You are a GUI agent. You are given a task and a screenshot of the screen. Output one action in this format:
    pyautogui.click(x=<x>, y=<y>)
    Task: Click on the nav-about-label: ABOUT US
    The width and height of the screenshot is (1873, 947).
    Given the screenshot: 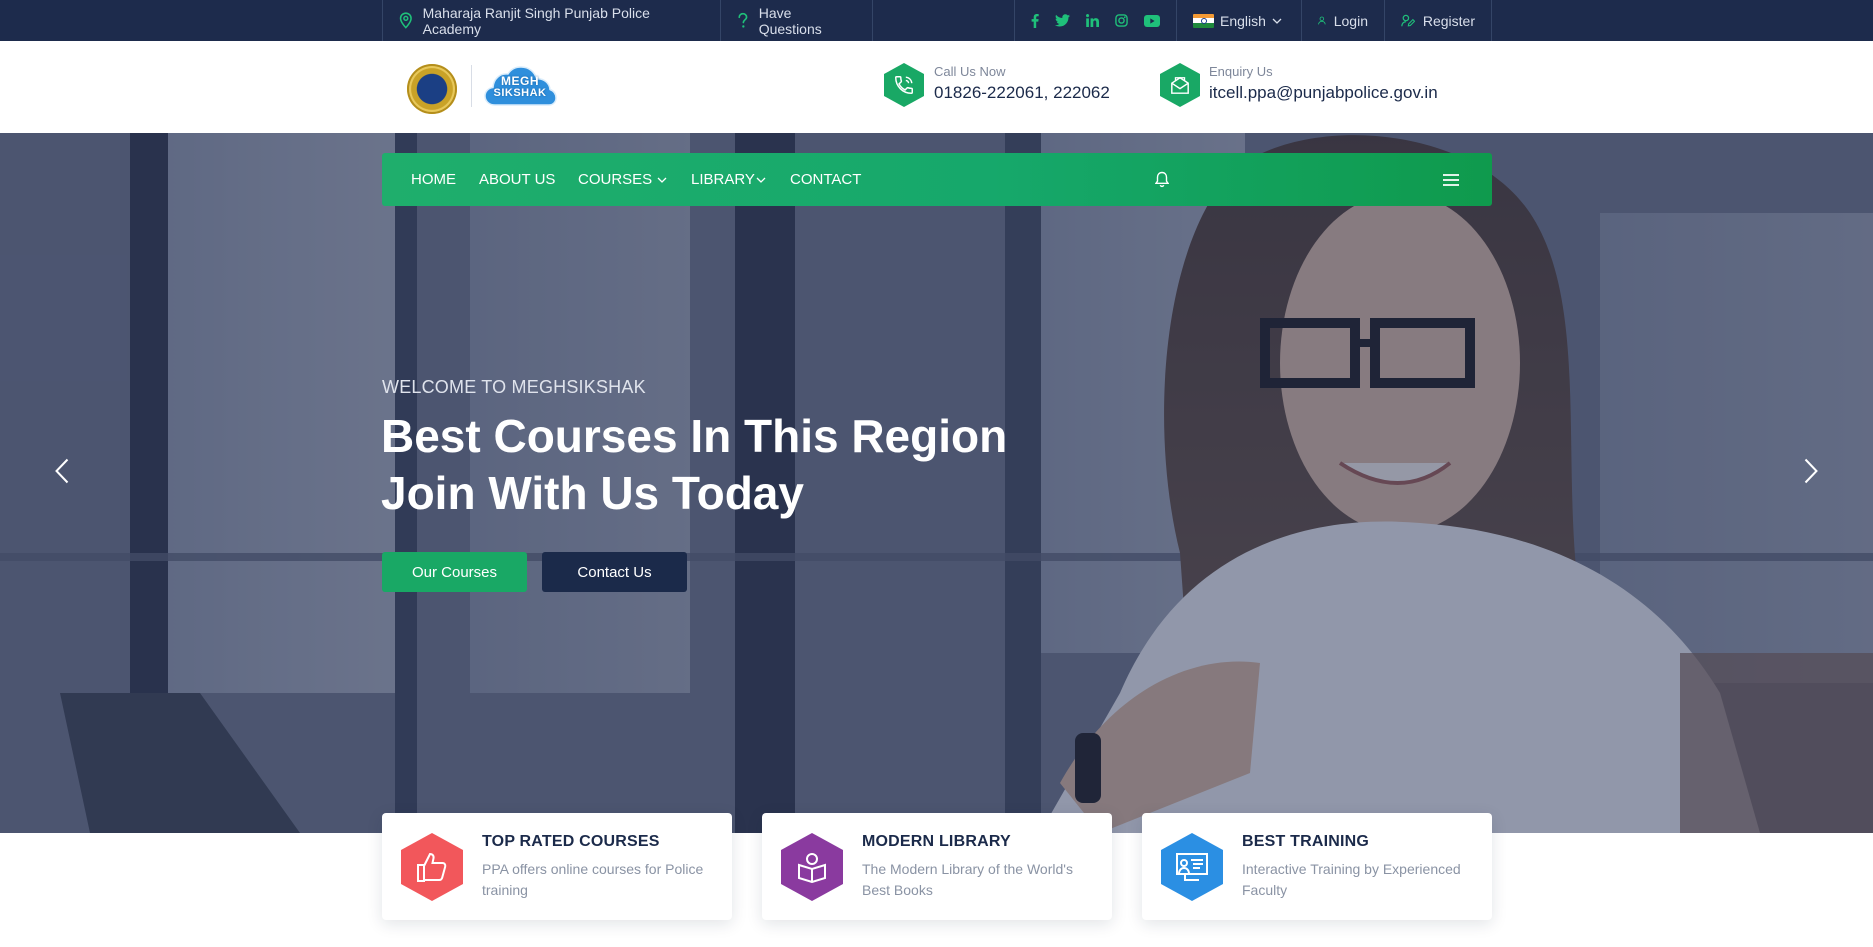 What is the action you would take?
    pyautogui.click(x=517, y=179)
    